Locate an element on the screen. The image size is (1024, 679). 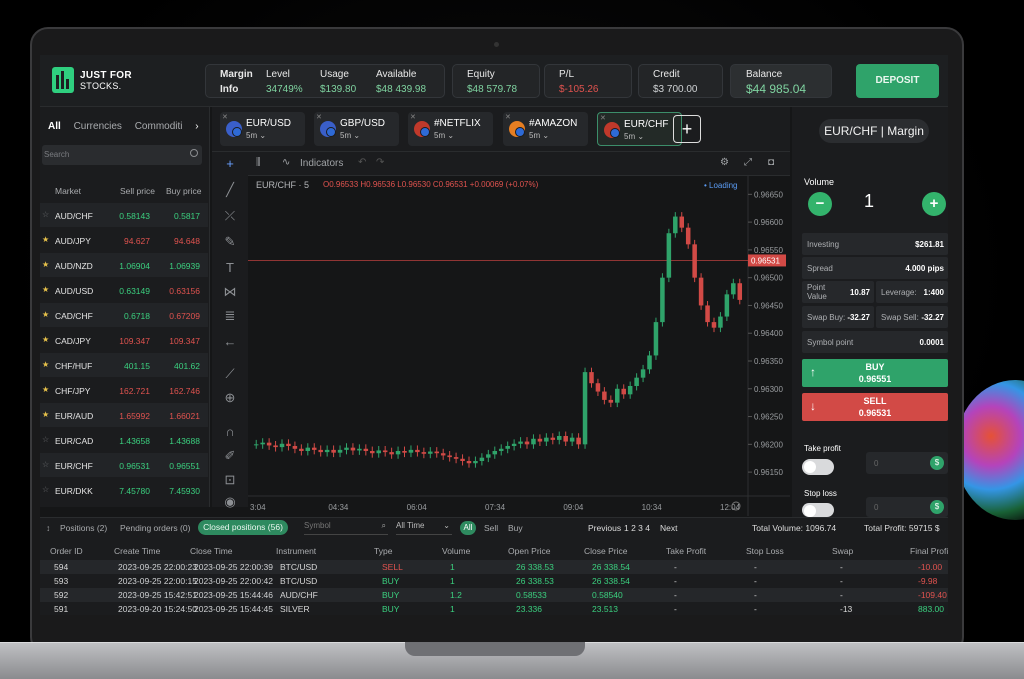
market-row: ☆ EUR/CAD 1.43658 1.43688 is located at coordinates (124, 440).